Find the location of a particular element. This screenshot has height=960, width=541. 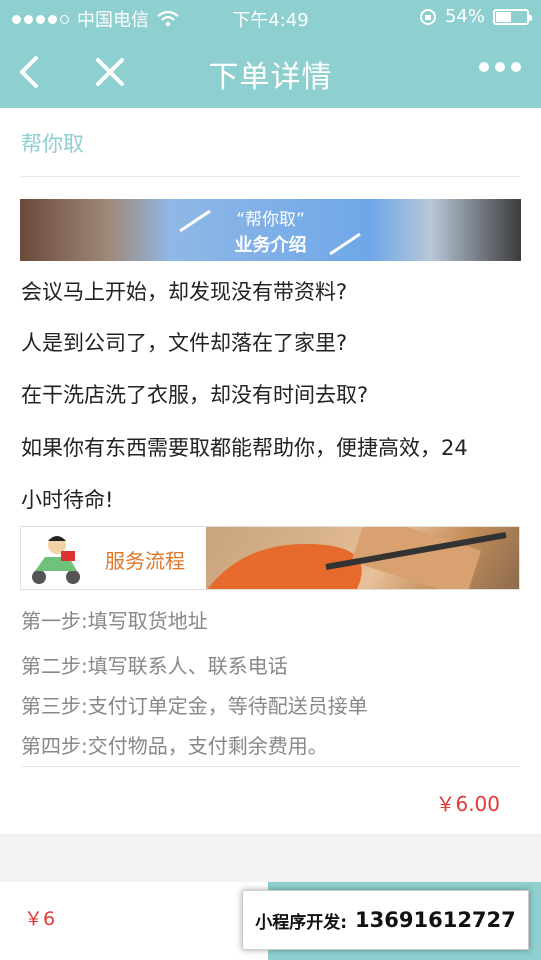

rotation-lock-icon is located at coordinates (427, 16).